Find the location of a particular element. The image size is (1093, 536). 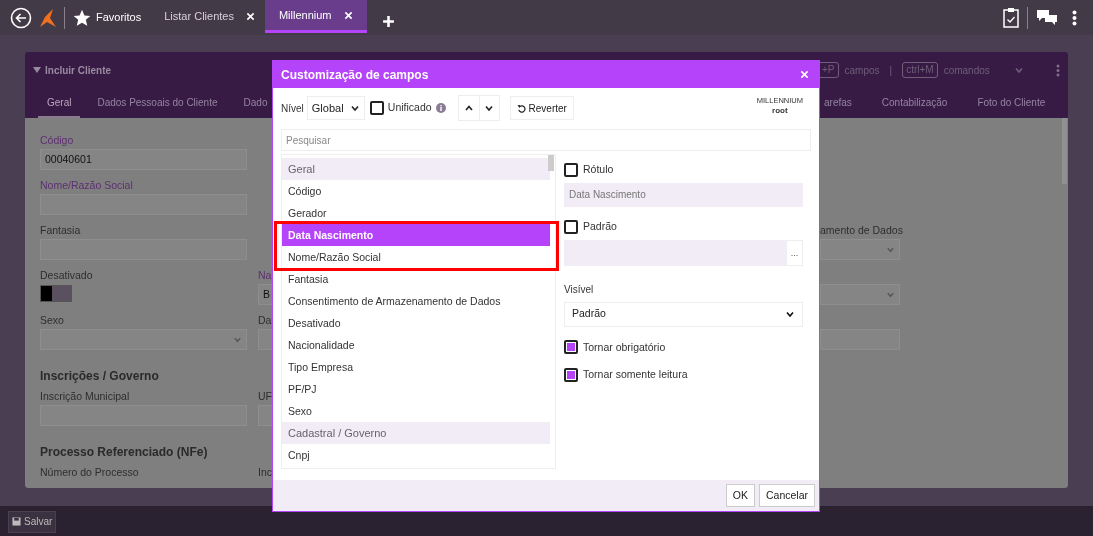

favorites-link: Favoritos is located at coordinates (119, 17).